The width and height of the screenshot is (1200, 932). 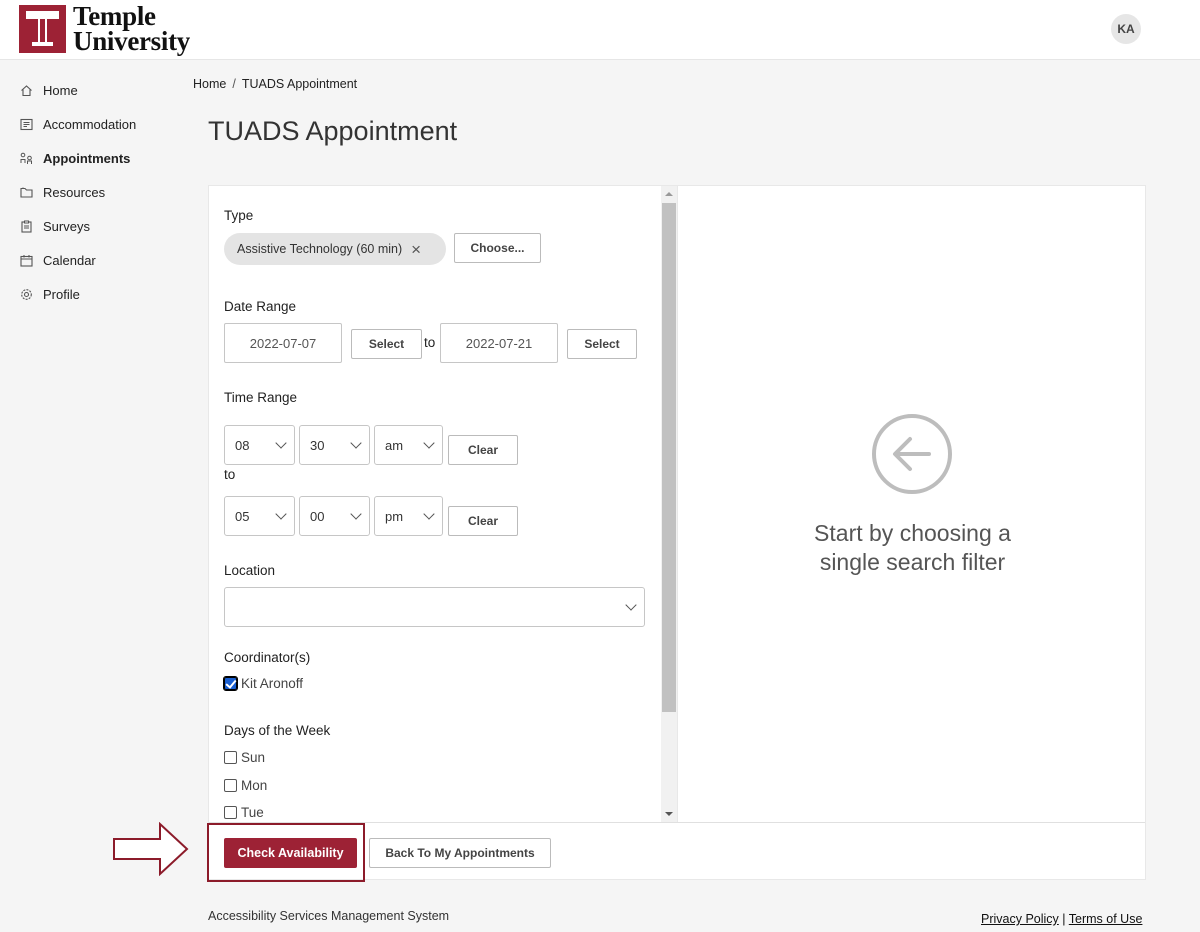 What do you see at coordinates (460, 853) in the screenshot?
I see `back-to-appointments-button: Back To My Appointments` at bounding box center [460, 853].